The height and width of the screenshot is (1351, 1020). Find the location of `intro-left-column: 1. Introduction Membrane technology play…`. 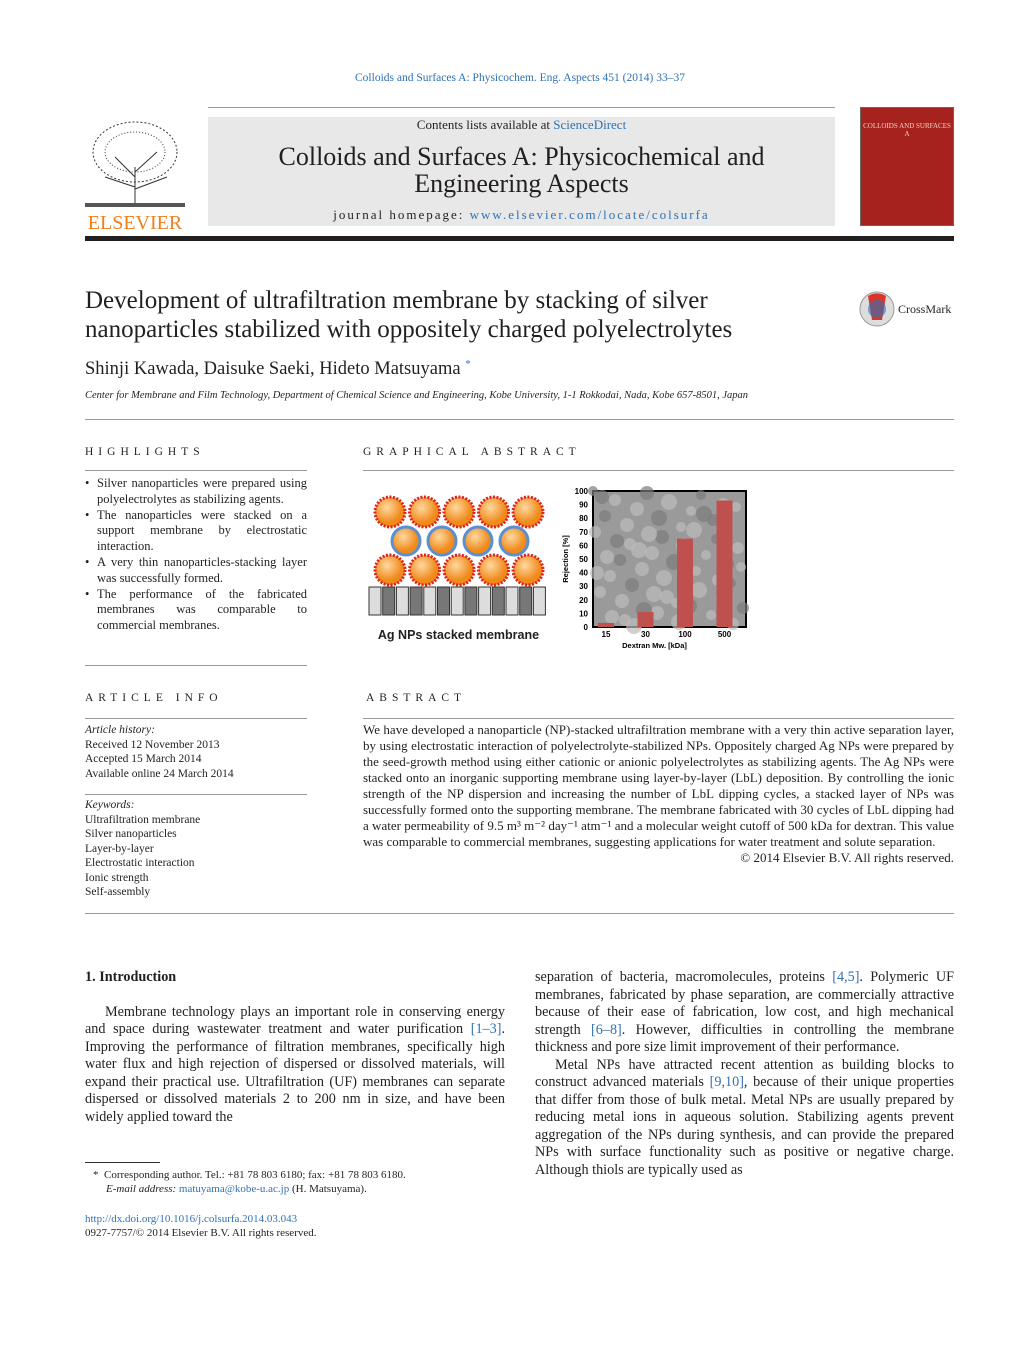

intro-left-column: 1. Introduction Membrane technology play… is located at coordinates (295, 1047).